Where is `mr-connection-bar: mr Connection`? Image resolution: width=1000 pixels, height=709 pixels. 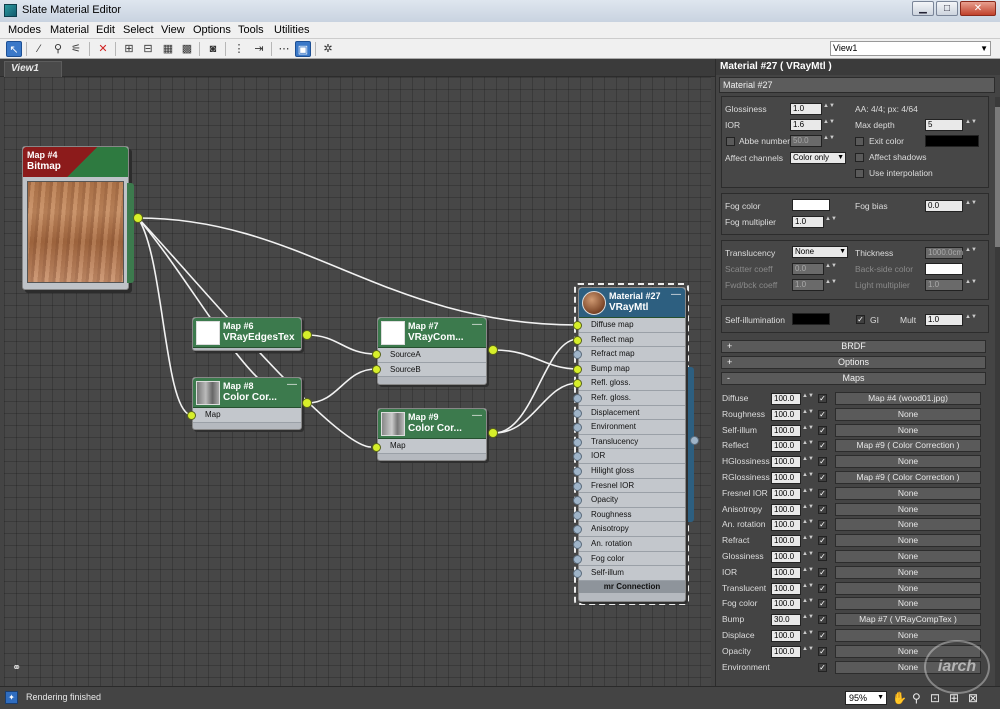
mr-connection-bar: mr Connection is located at coordinates (632, 586).